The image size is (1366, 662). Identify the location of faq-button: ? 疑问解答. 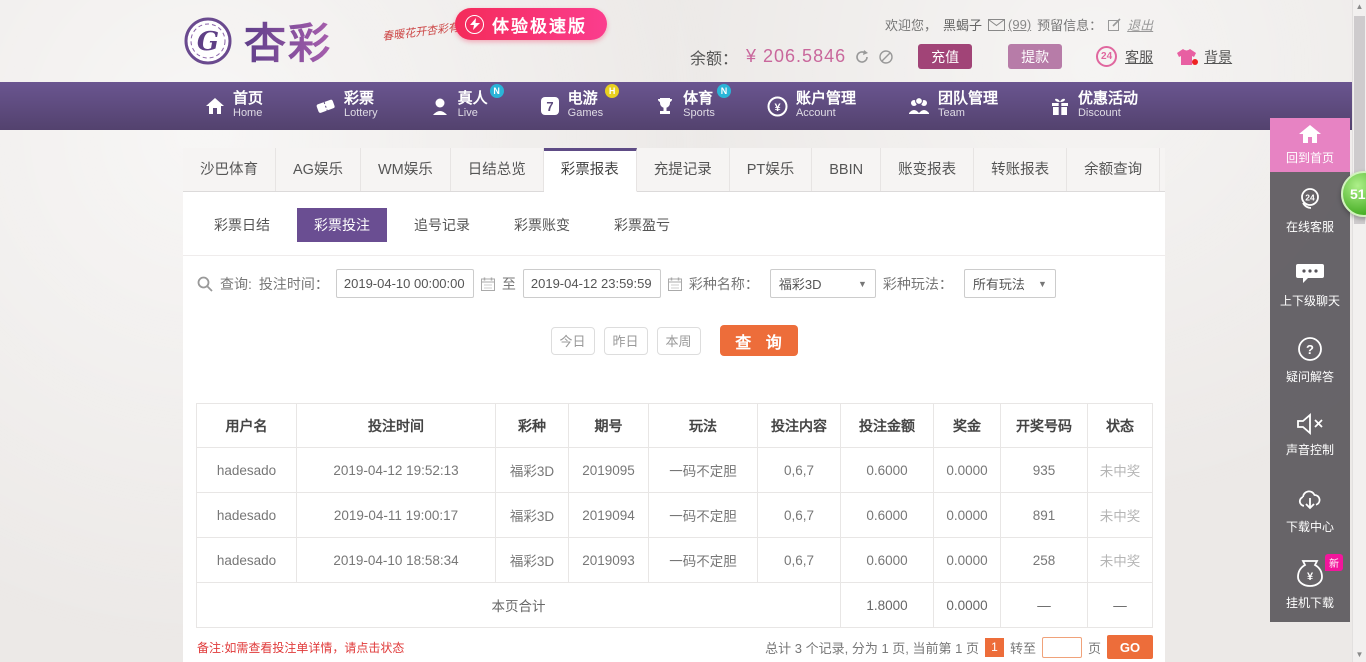
(1310, 359).